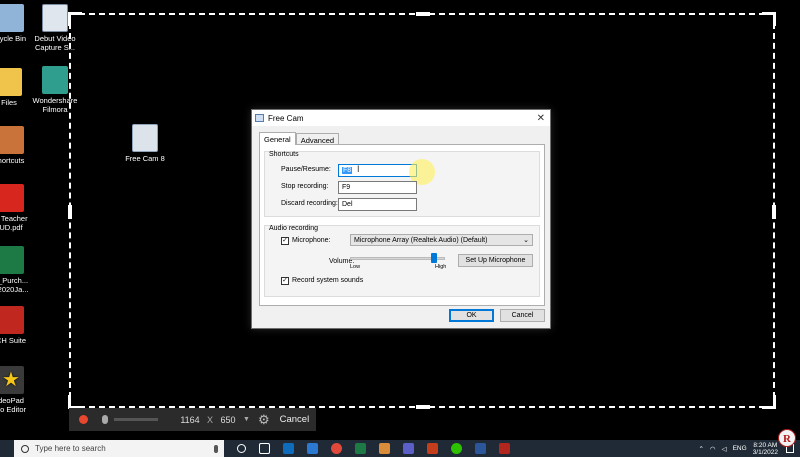 The image size is (800, 457). What do you see at coordinates (241, 448) in the screenshot?
I see `cortana-icon` at bounding box center [241, 448].